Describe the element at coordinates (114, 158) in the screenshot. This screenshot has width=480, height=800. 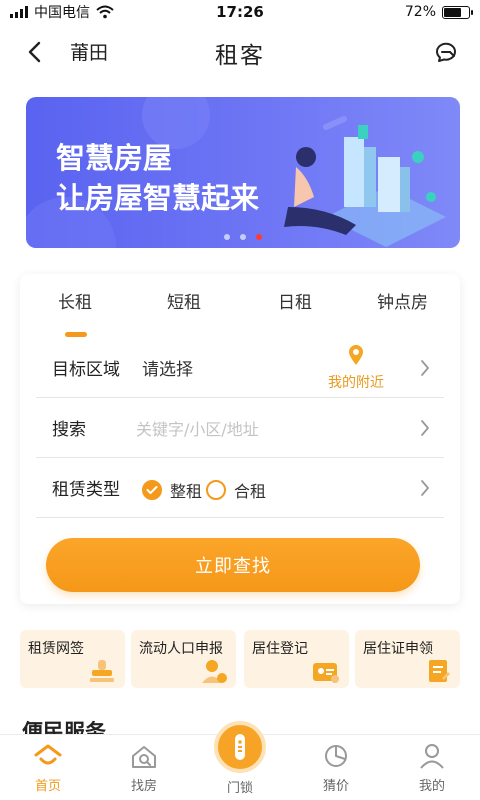
I see `banner-headline: 智慧房屋` at that location.